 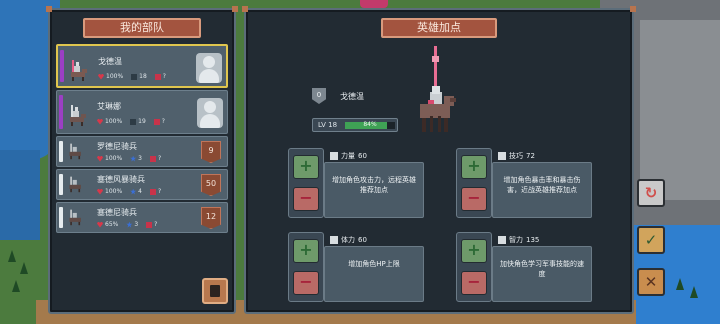 I want to click on attribute-card-intelligence: + − 智力 135 加快角色学习军事技能的速度, so click(x=525, y=267).